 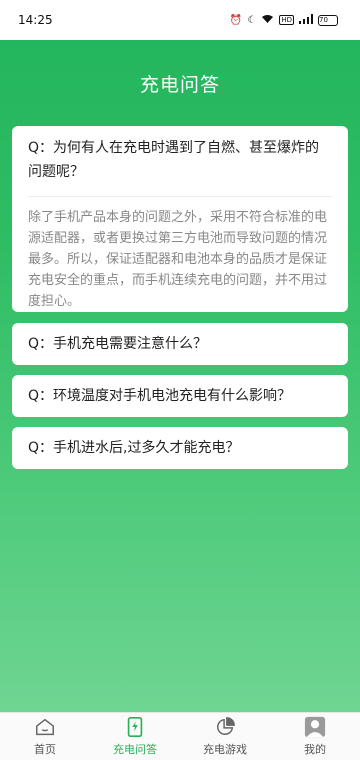 I want to click on home-icon, so click(x=45, y=727).